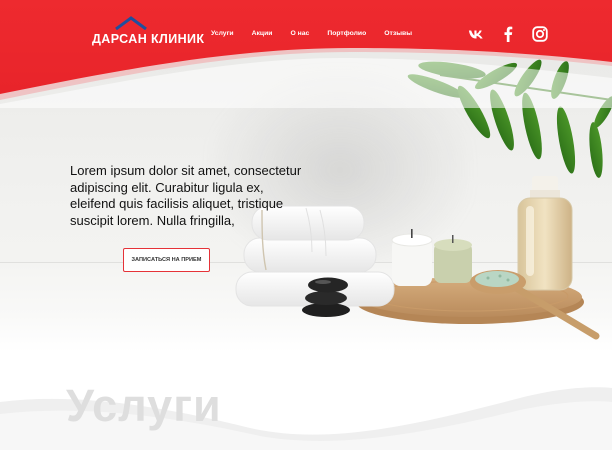  Describe the element at coordinates (398, 33) in the screenshot. I see `nav-item-reviews: Отзывы` at that location.